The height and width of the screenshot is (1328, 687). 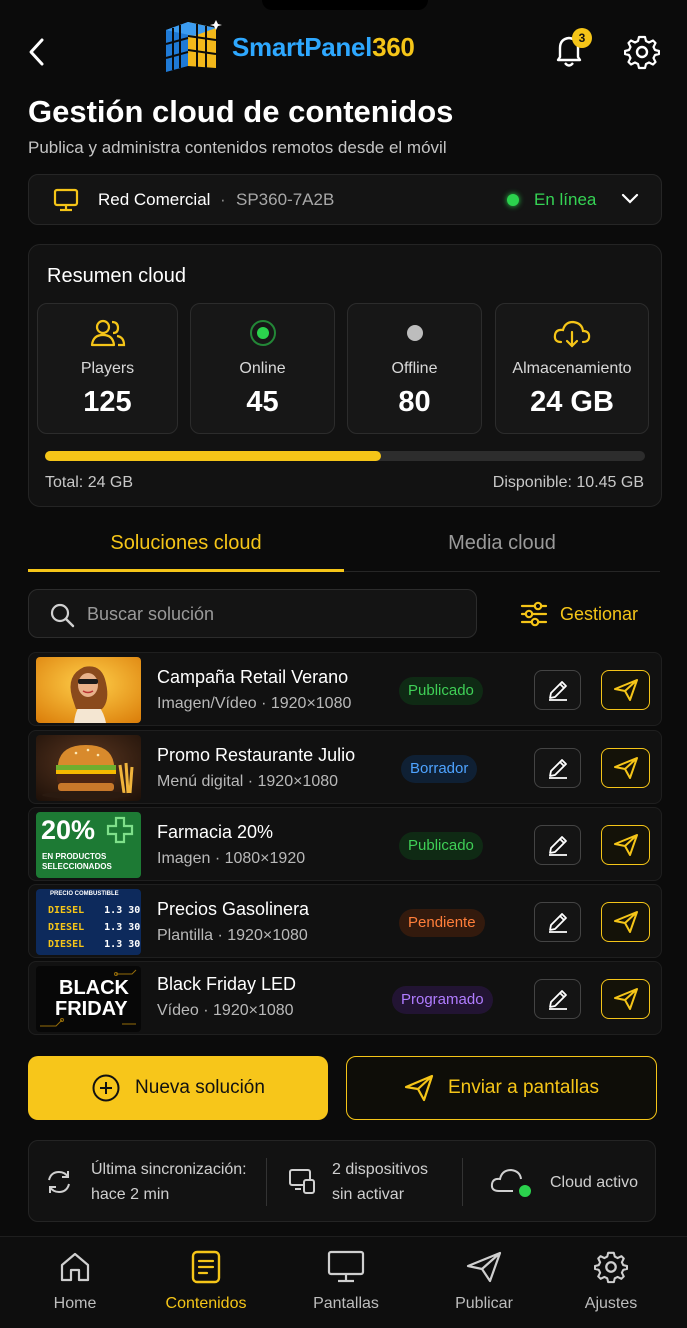 I want to click on stat-label: Offline, so click(x=414, y=368).